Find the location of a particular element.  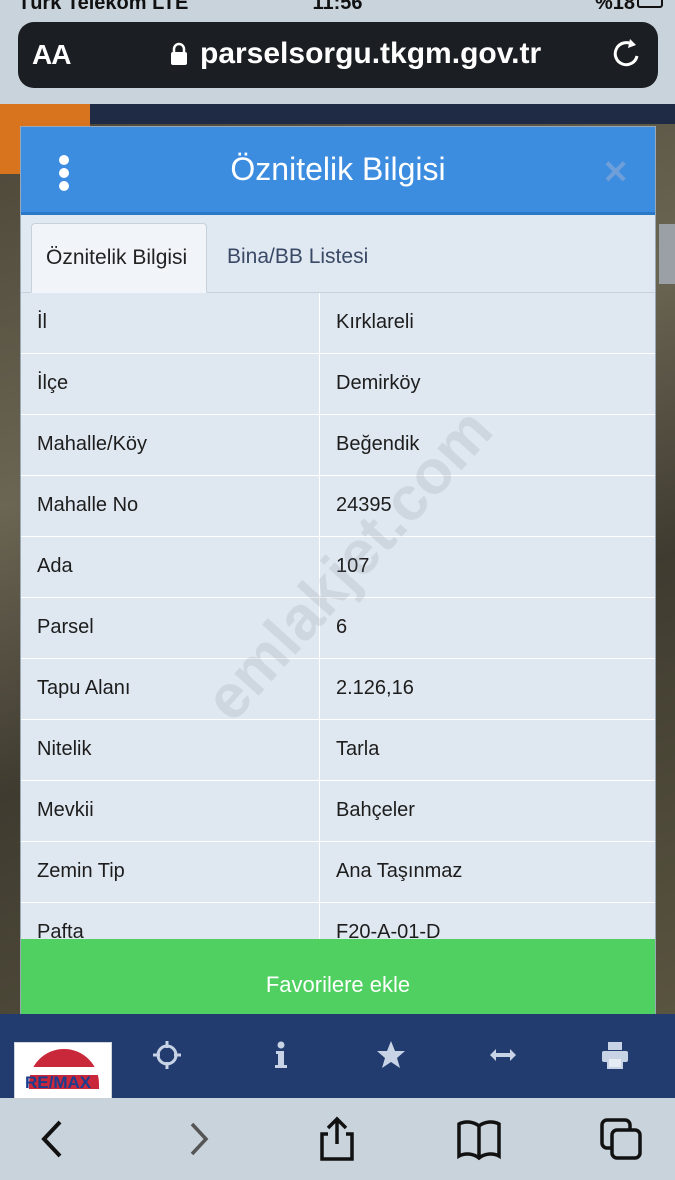

row-value: Kırklareli is located at coordinates (375, 322).